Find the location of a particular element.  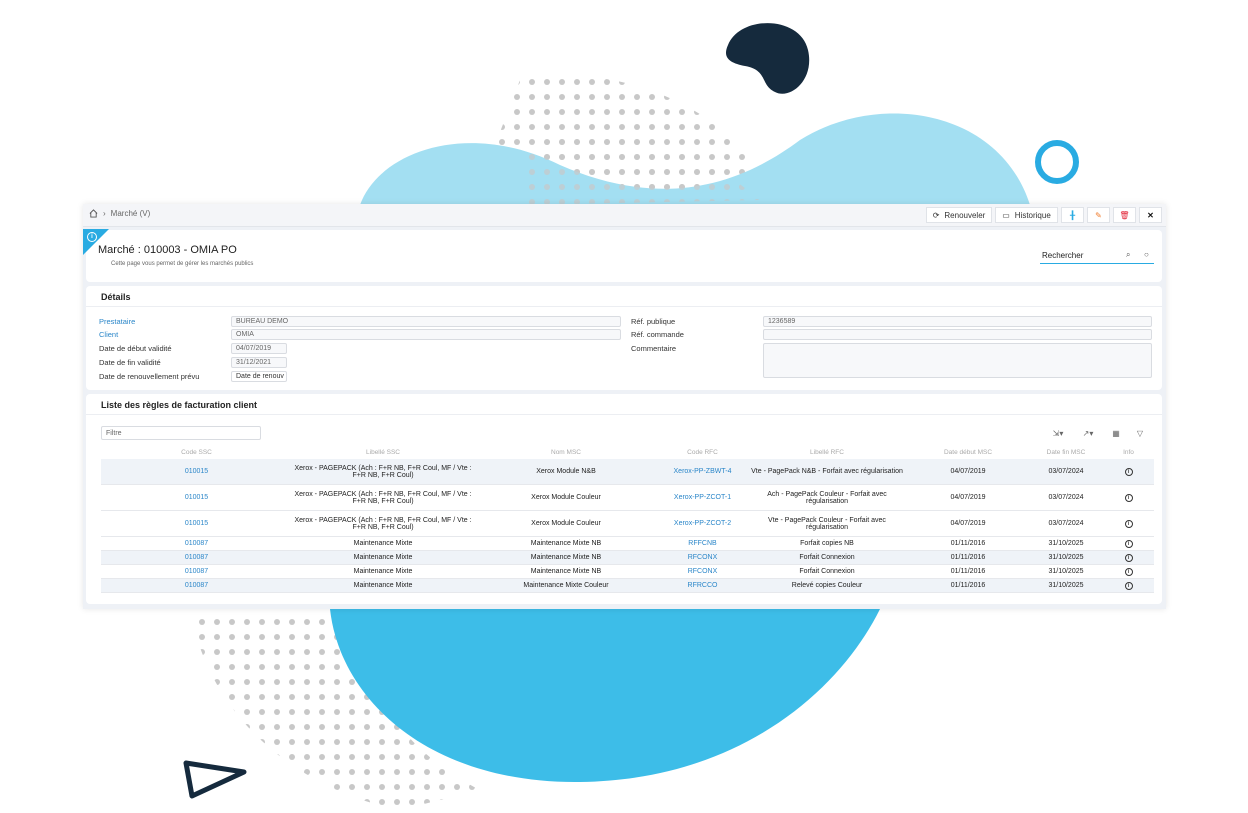

cell-code-rfc: RFRCCO is located at coordinates (702, 585).